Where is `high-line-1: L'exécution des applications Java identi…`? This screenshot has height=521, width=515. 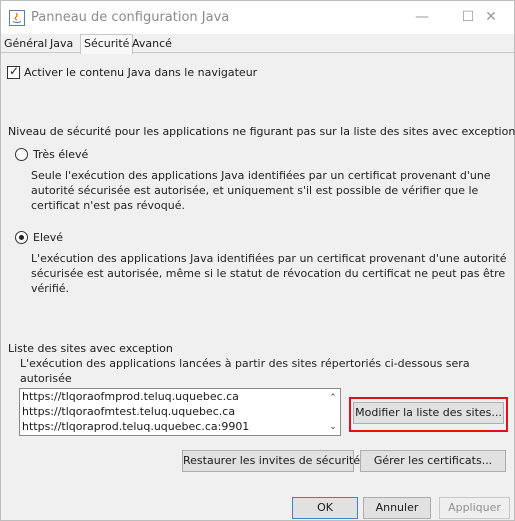 high-line-1: L'exécution des applications Java identi… is located at coordinates (269, 258).